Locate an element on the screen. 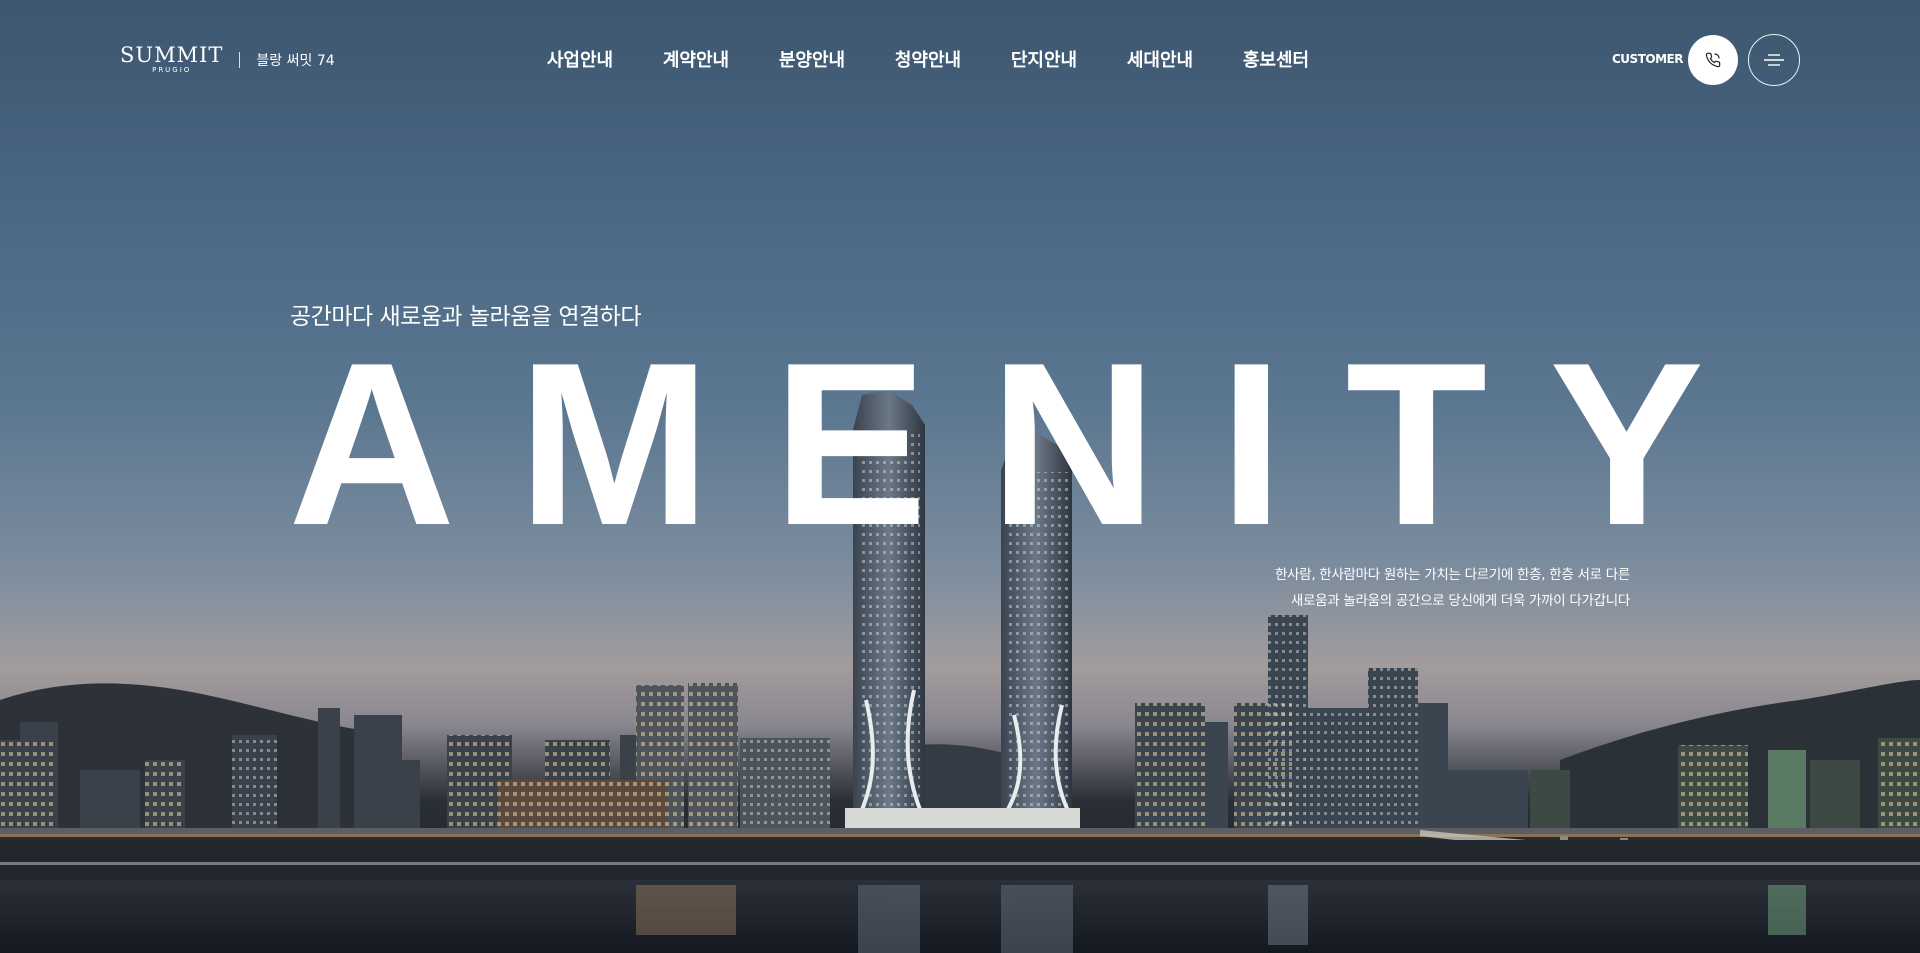 Image resolution: width=1920 pixels, height=953 pixels. customer-phone-button is located at coordinates (1713, 60).